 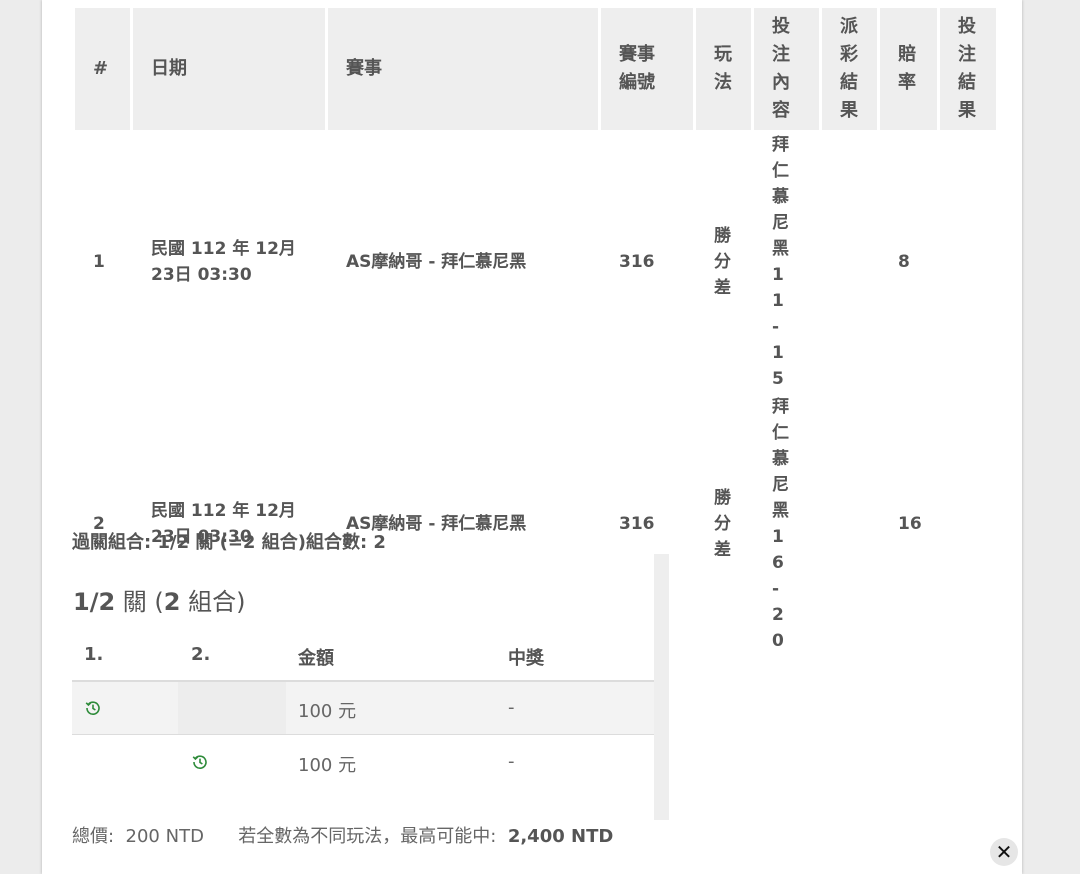 What do you see at coordinates (99, 262) in the screenshot?
I see `row-index: 1` at bounding box center [99, 262].